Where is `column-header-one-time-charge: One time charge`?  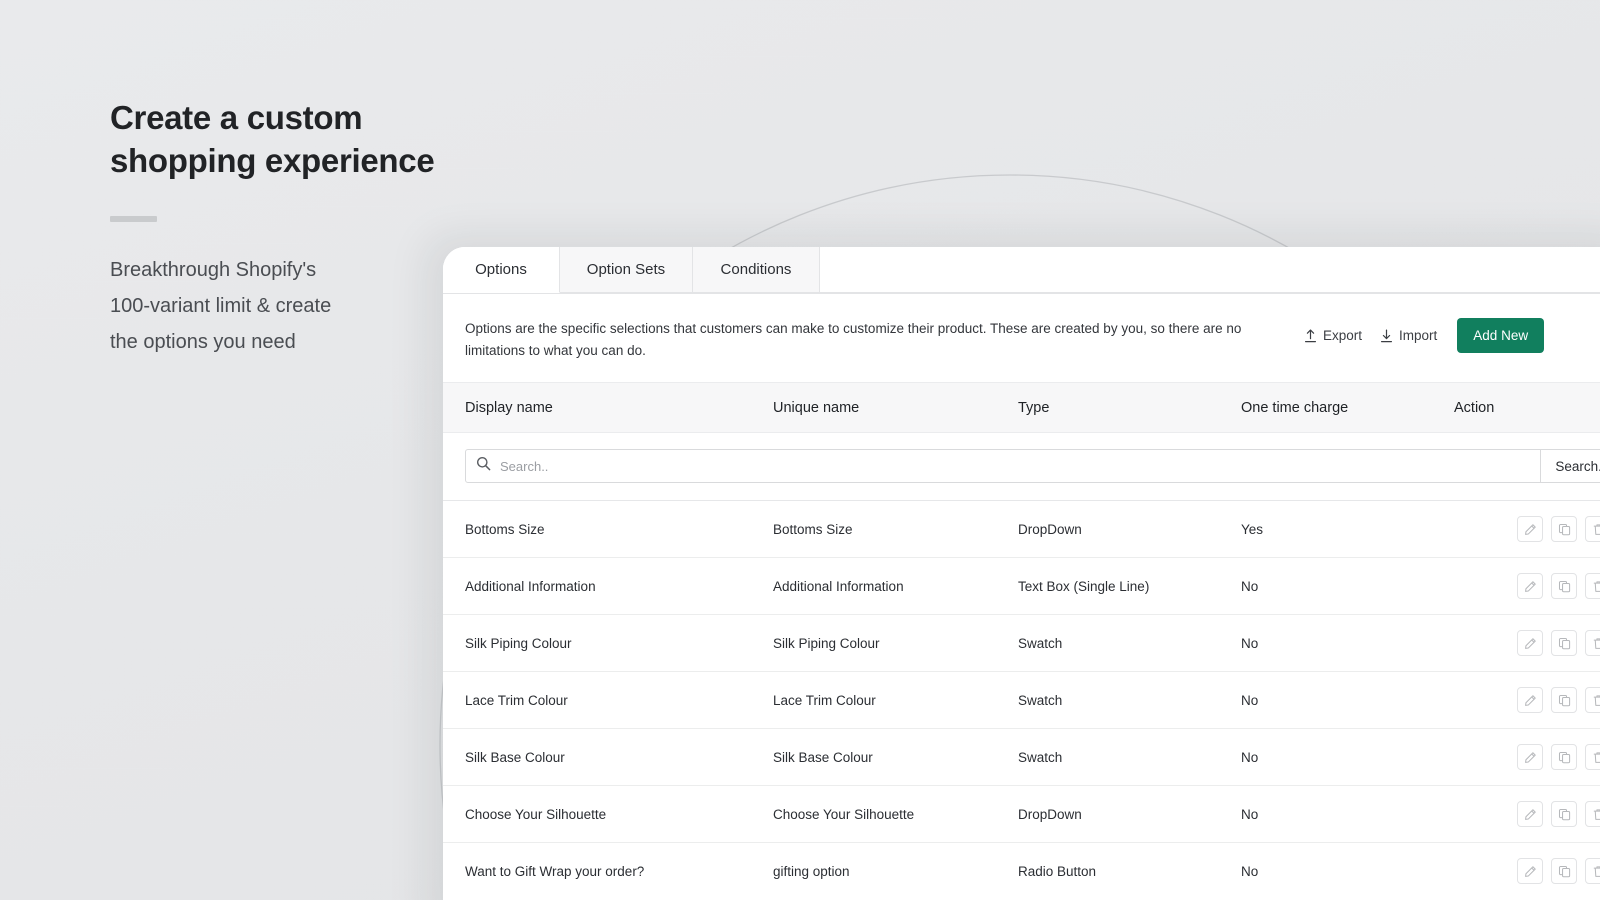 column-header-one-time-charge: One time charge is located at coordinates (1295, 407).